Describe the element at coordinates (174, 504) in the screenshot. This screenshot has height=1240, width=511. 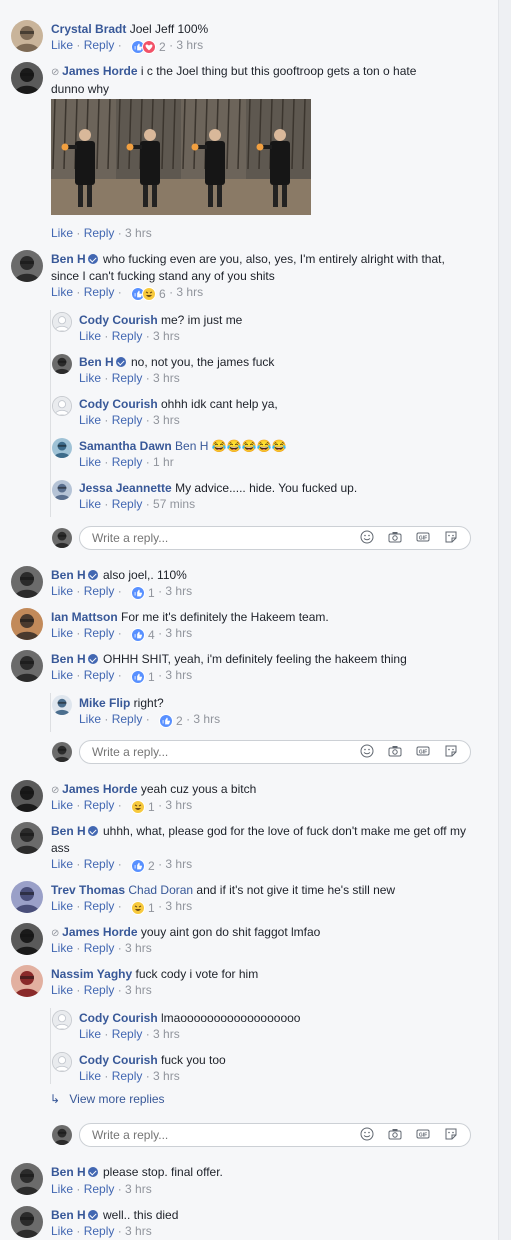
I see `timestamp: 57 mins` at that location.